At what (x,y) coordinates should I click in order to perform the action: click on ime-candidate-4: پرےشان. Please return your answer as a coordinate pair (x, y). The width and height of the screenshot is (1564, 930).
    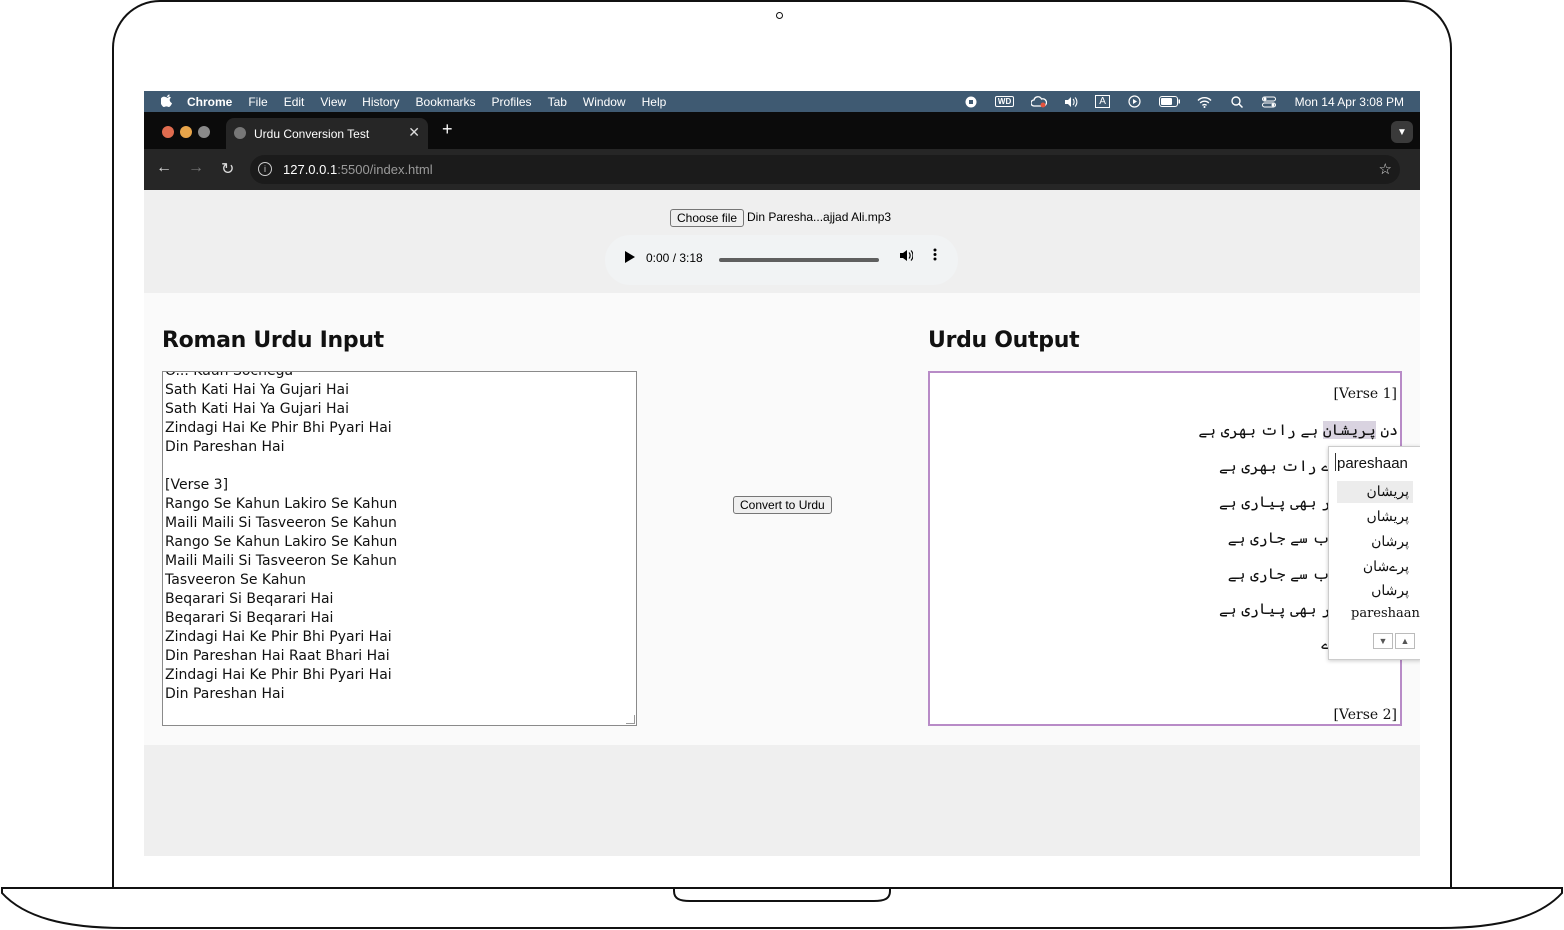
    Looking at the image, I should click on (1375, 567).